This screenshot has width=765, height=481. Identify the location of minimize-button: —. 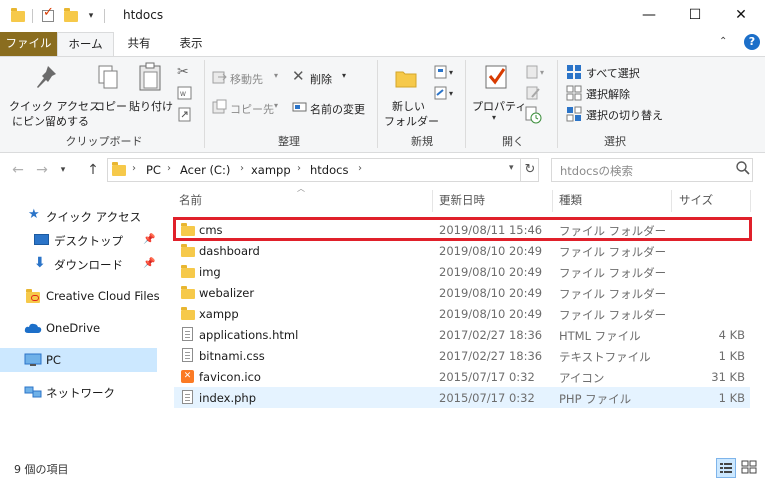
(649, 16).